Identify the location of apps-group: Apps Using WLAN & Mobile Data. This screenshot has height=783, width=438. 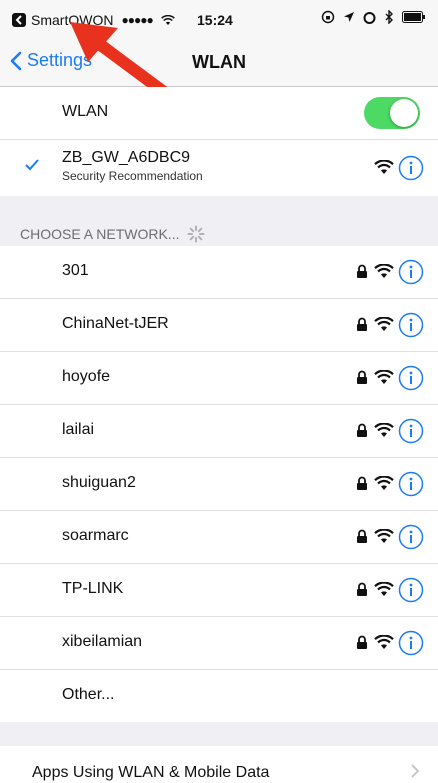
(219, 764).